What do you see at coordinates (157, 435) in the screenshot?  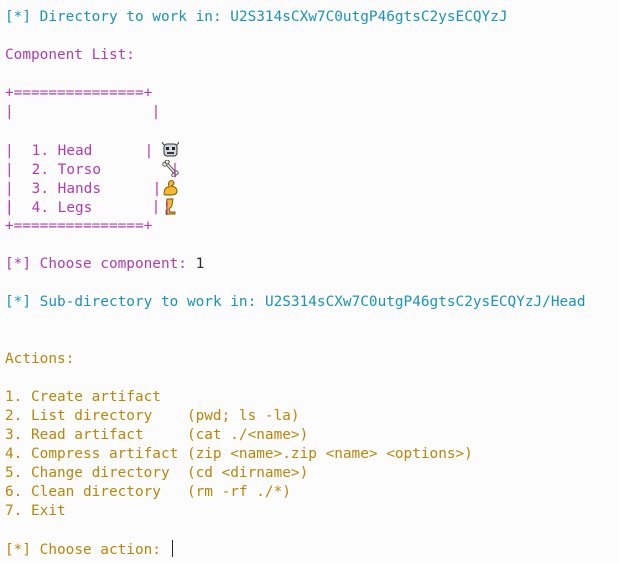 I see `action-item: 3. Read artifact (cat ./<name>)` at bounding box center [157, 435].